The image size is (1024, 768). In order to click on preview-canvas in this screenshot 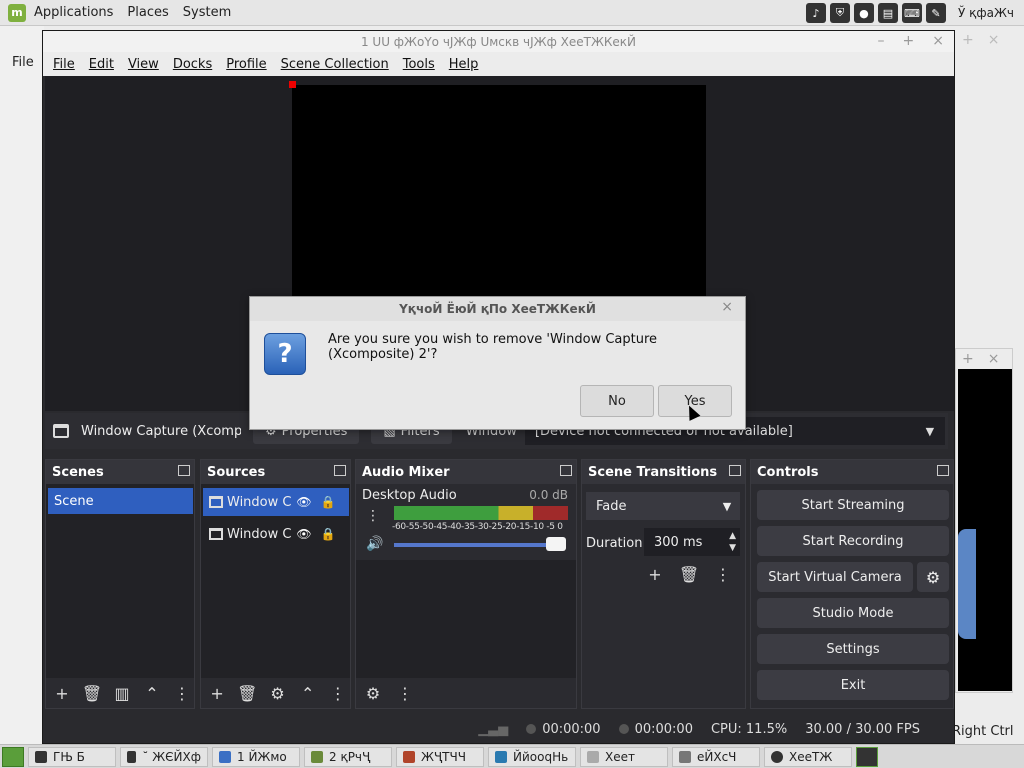, I will do `click(499, 200)`.